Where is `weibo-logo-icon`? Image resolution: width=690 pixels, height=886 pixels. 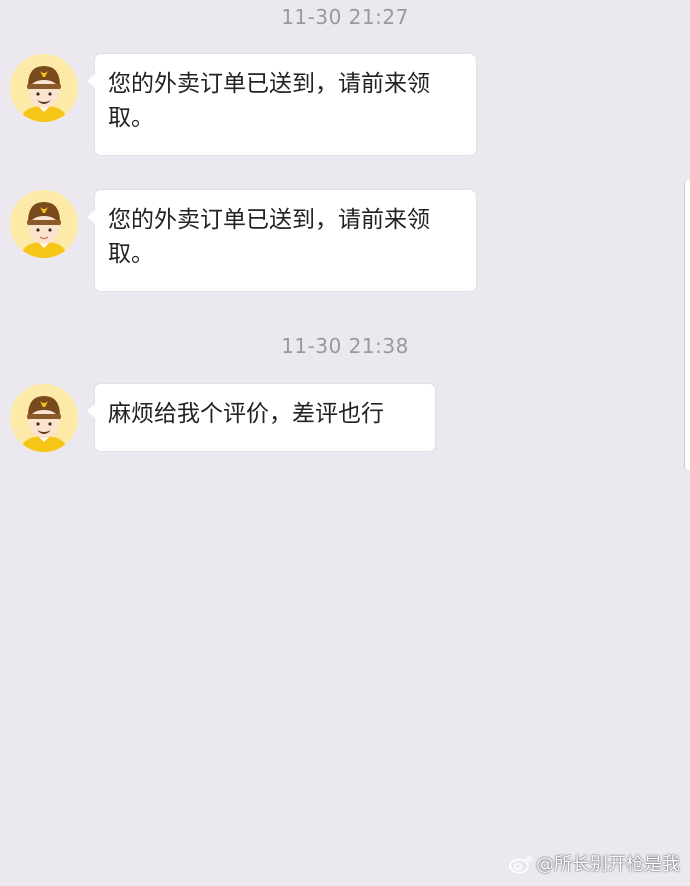 weibo-logo-icon is located at coordinates (520, 864).